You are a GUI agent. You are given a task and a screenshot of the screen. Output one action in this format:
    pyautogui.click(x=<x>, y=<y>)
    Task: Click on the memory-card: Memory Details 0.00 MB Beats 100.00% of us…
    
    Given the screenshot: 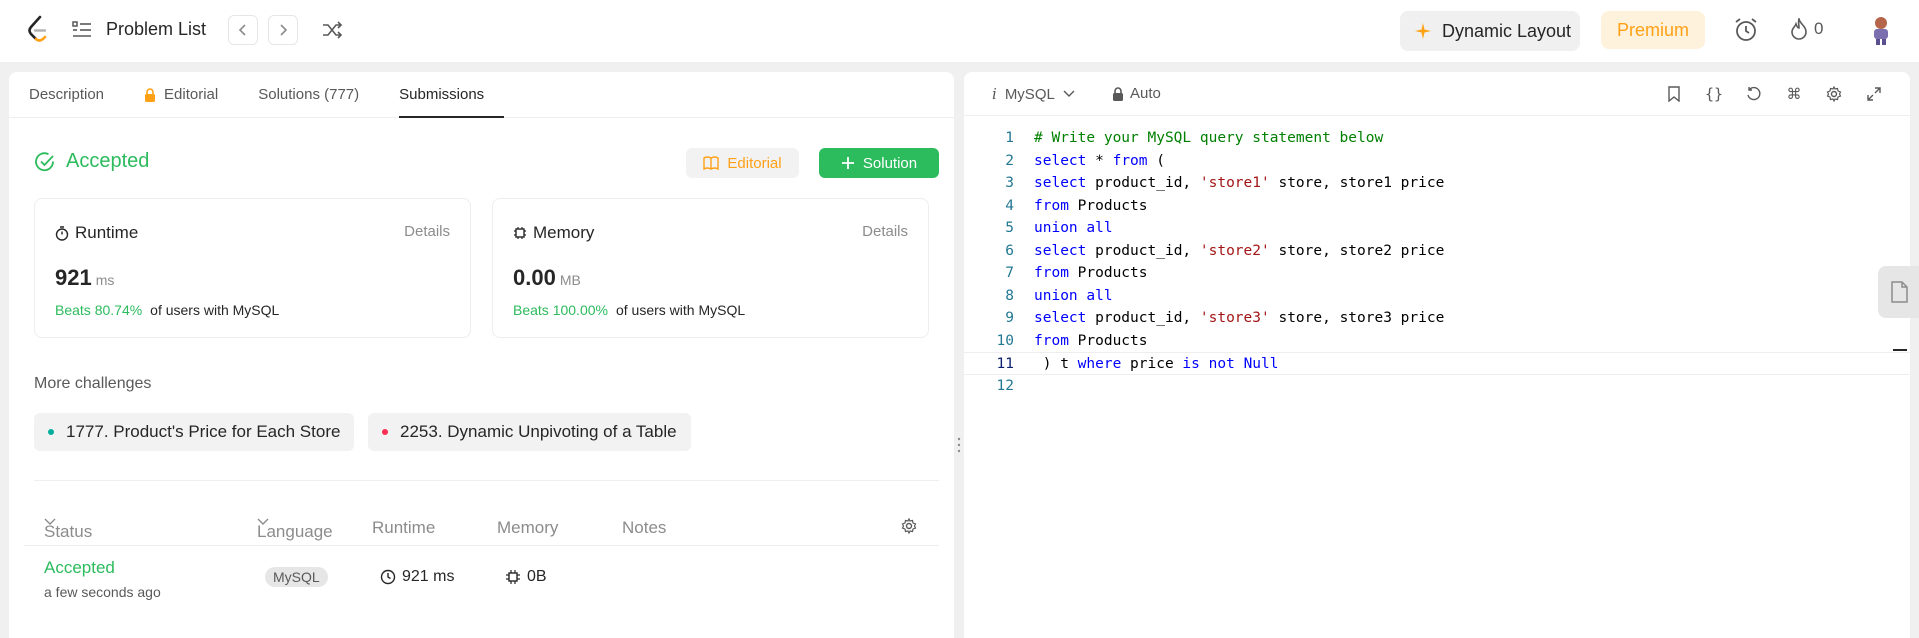 What is the action you would take?
    pyautogui.click(x=710, y=268)
    